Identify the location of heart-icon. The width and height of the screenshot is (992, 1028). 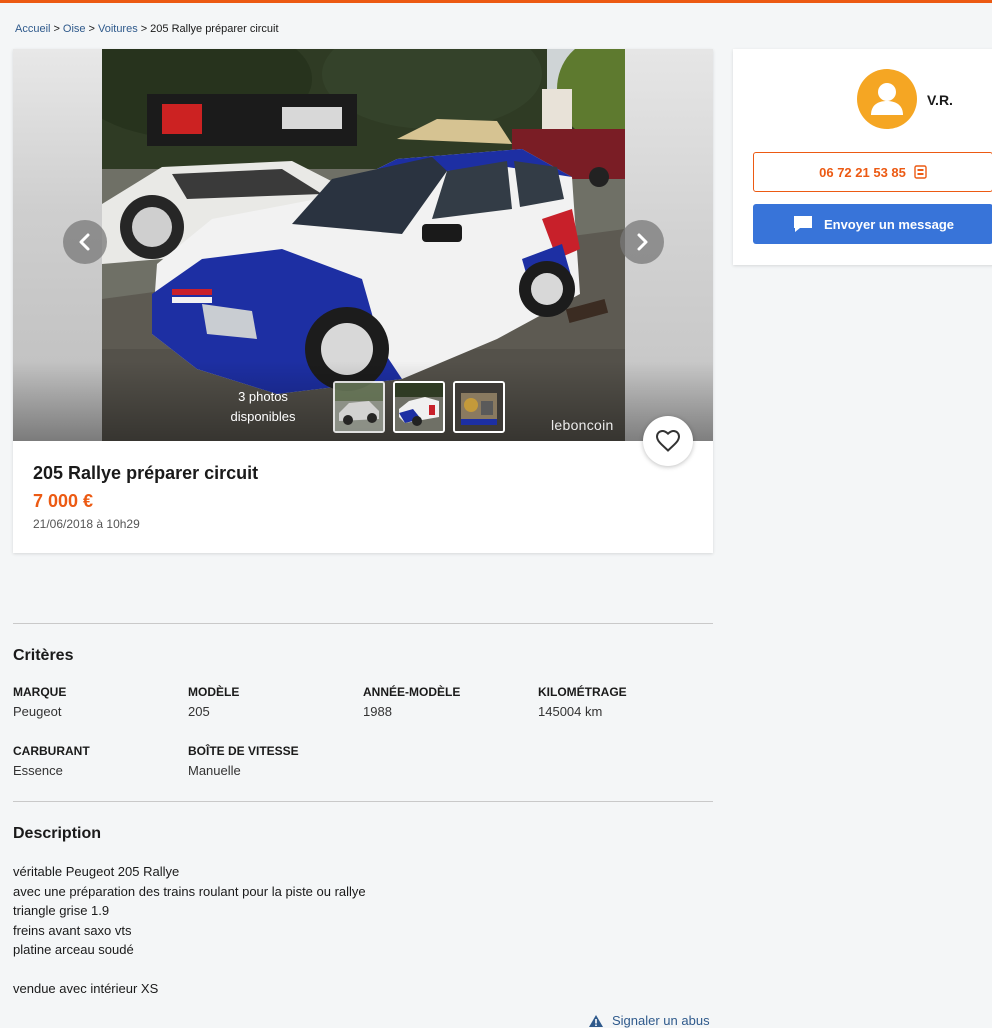
(668, 440).